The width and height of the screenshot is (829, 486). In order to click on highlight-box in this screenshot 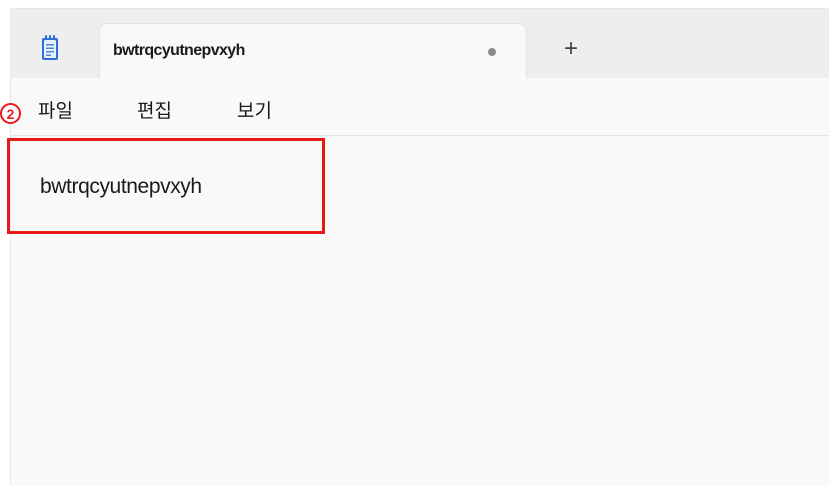, I will do `click(166, 186)`.